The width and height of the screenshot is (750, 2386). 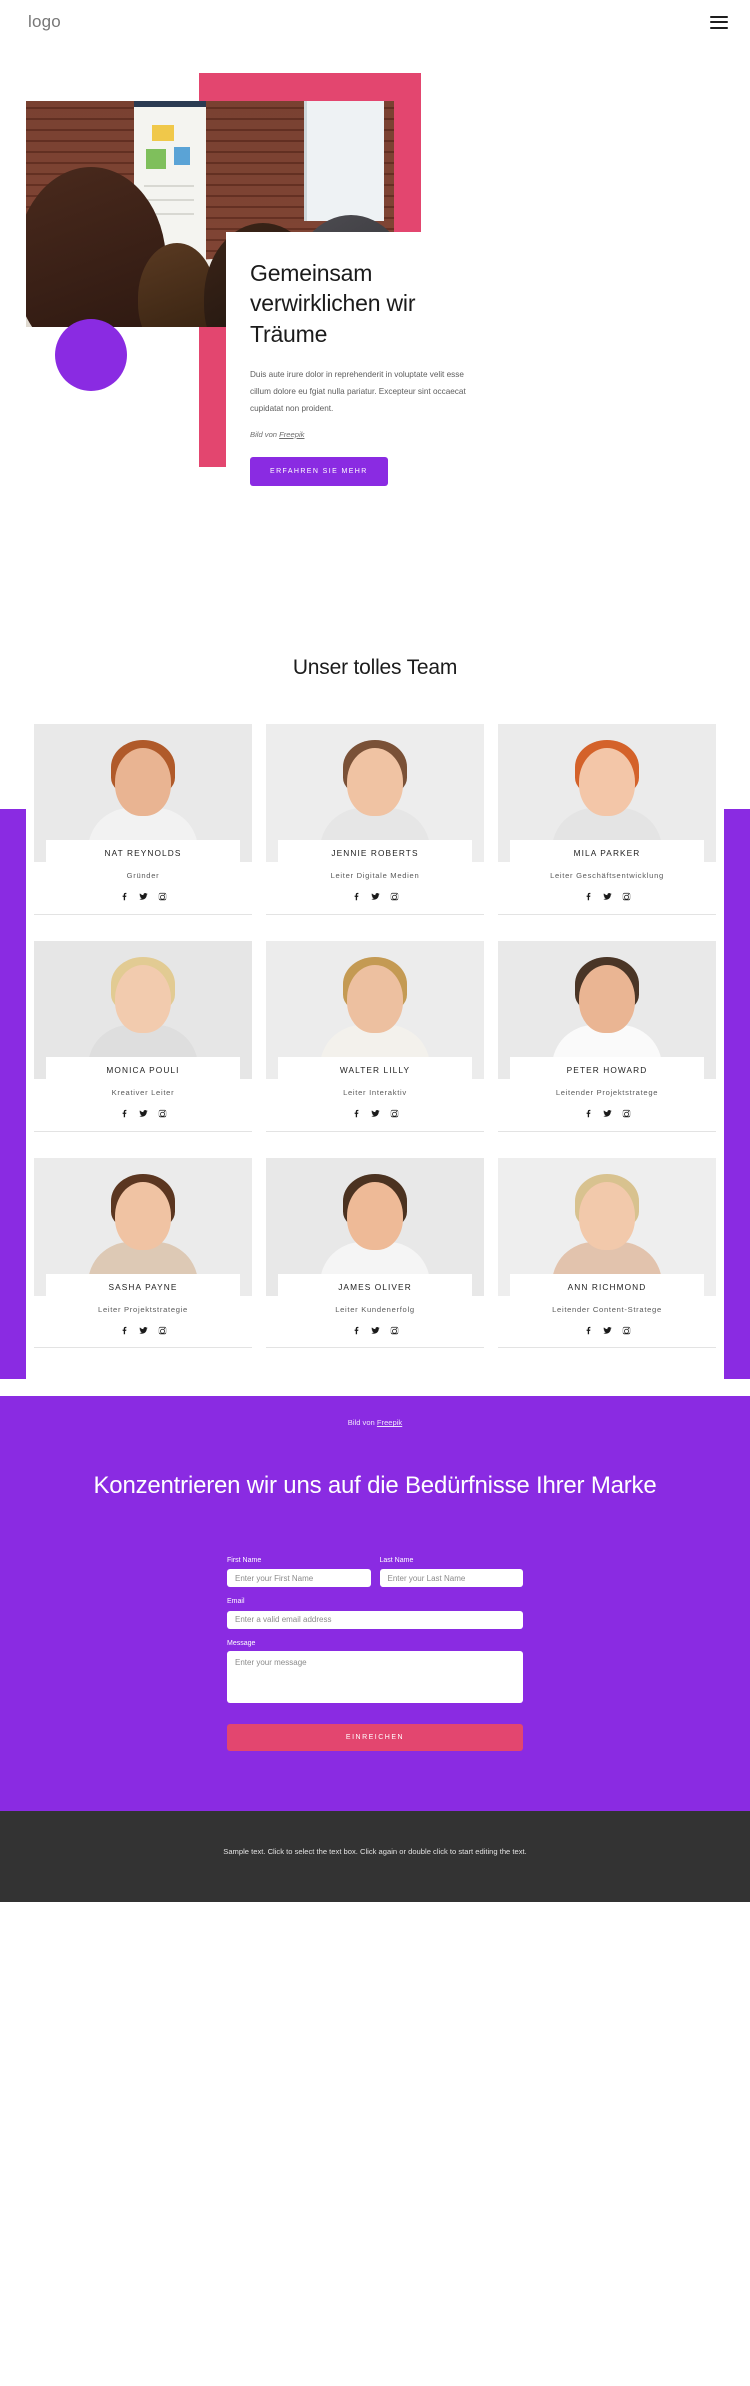 I want to click on team-member-card: MILA PARKER Leiter Geschäftsentwicklung, so click(x=607, y=832).